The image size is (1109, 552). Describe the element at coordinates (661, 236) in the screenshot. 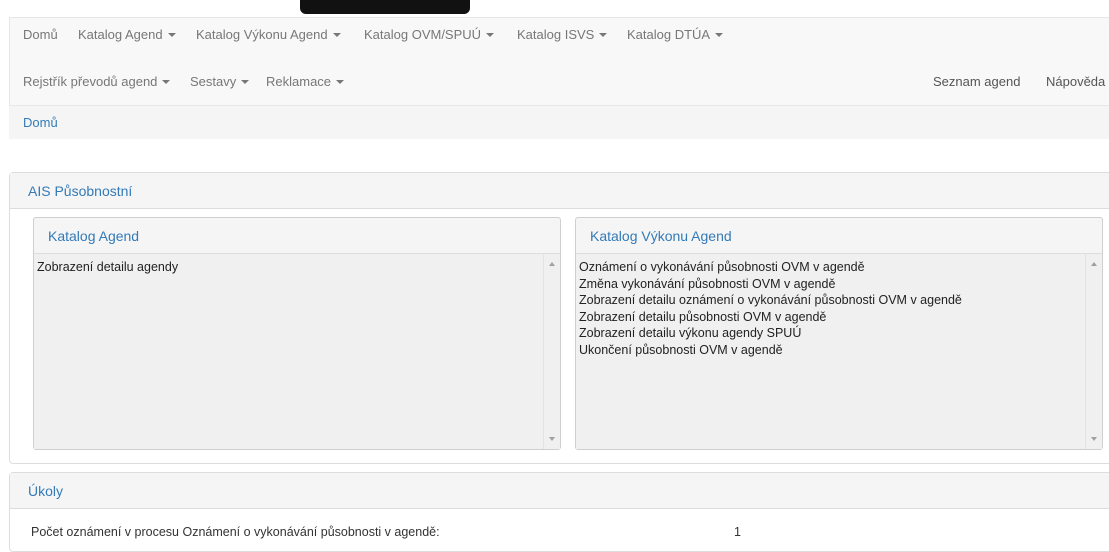

I see `inner-panel-title: Katalog Výkonu Agend` at that location.